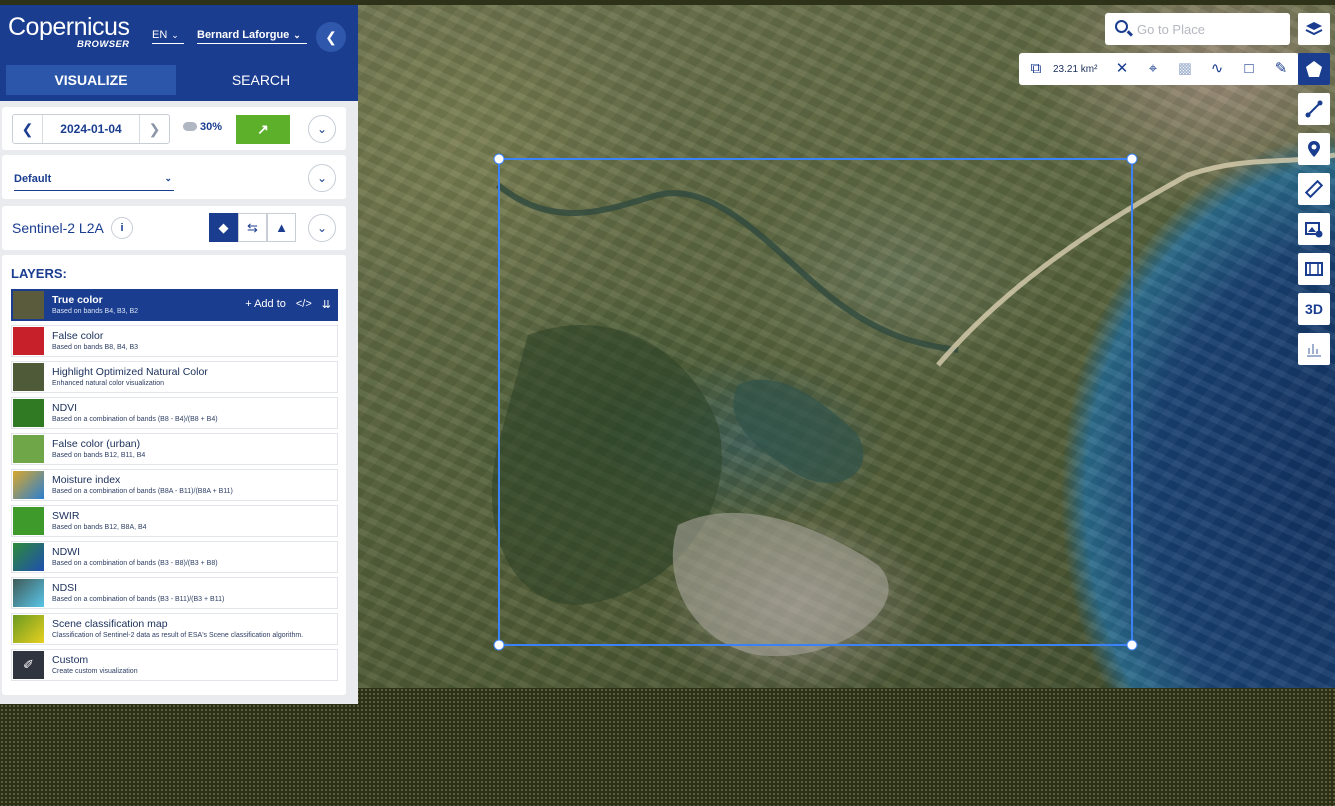 This screenshot has height=806, width=1335. I want to click on point-of-interest-button, so click(1314, 149).